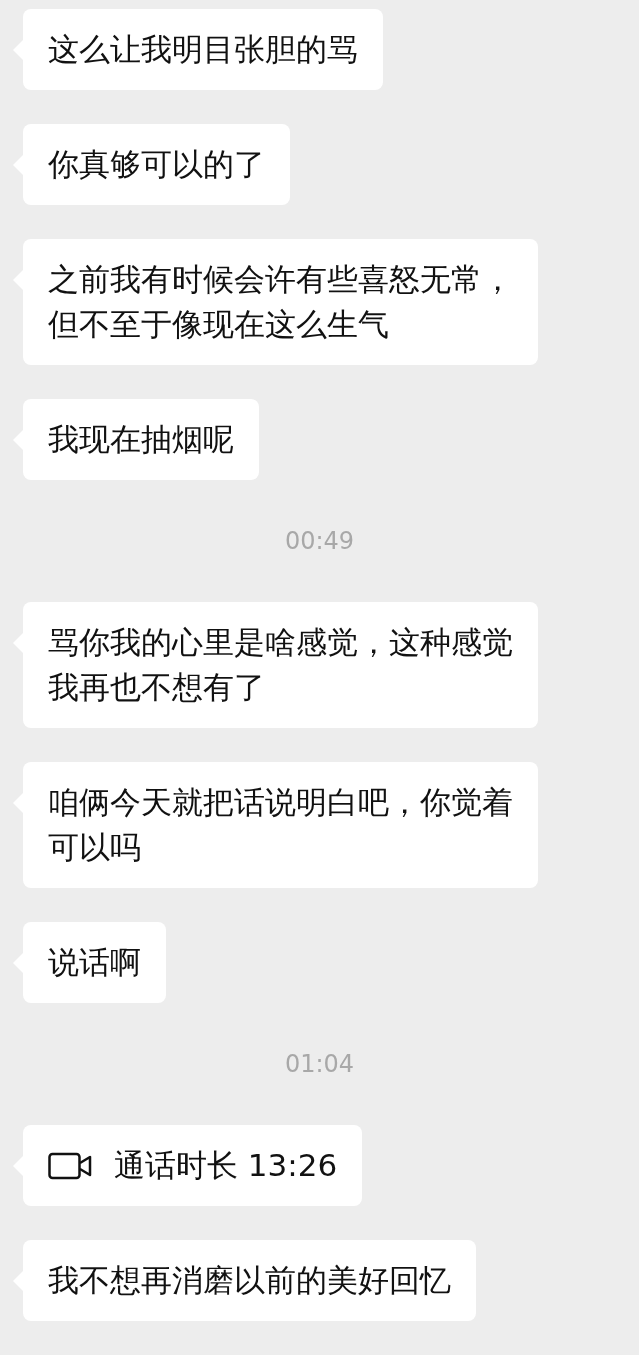 The height and width of the screenshot is (1355, 639). What do you see at coordinates (141, 439) in the screenshot?
I see `message-bubble: 我现在抽烟呢` at bounding box center [141, 439].